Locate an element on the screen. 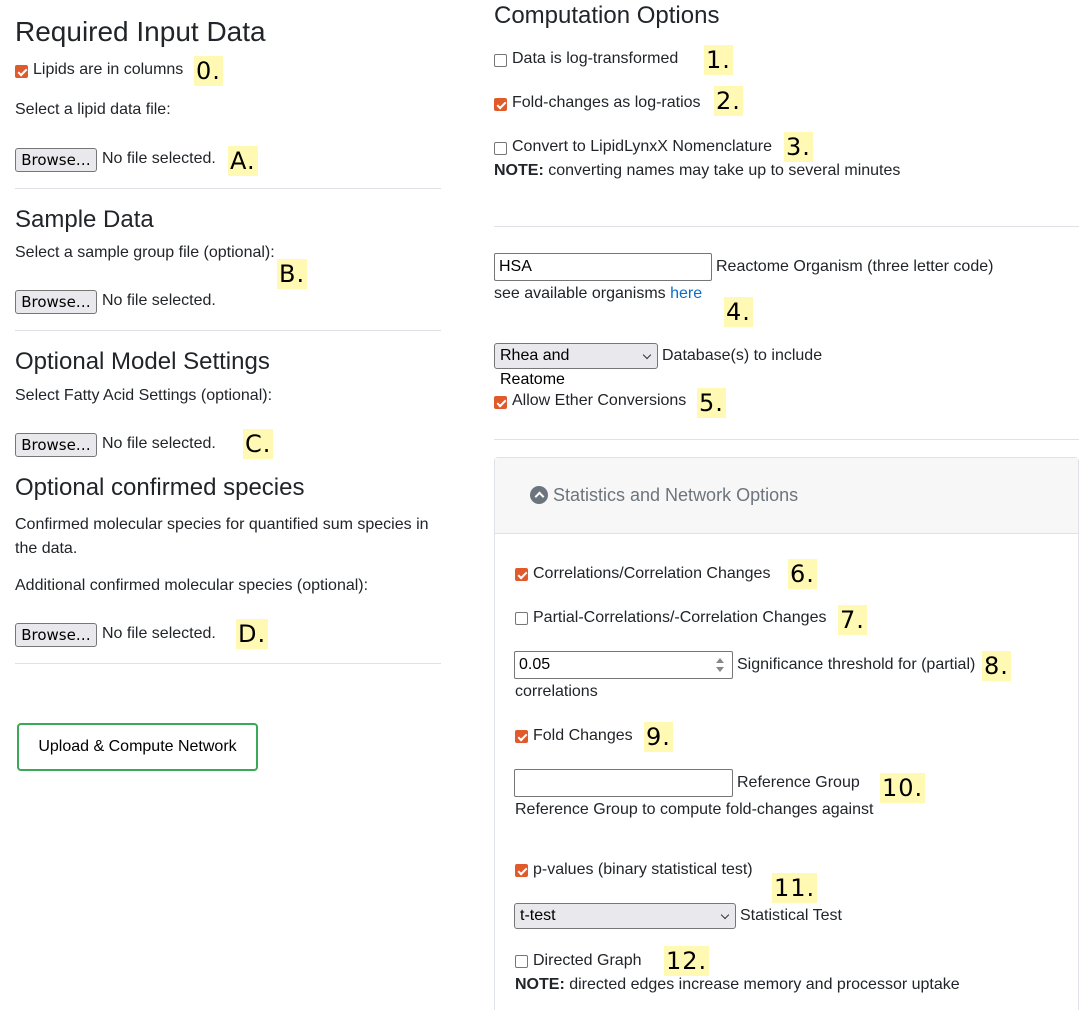  statistical-test-label: Statistical Test is located at coordinates (791, 915).